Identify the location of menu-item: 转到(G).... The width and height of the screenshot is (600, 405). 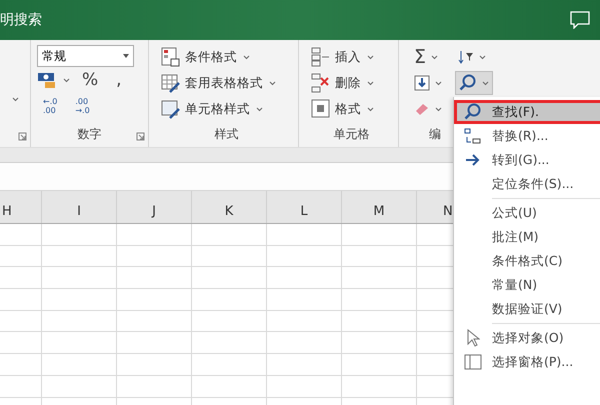
(527, 160).